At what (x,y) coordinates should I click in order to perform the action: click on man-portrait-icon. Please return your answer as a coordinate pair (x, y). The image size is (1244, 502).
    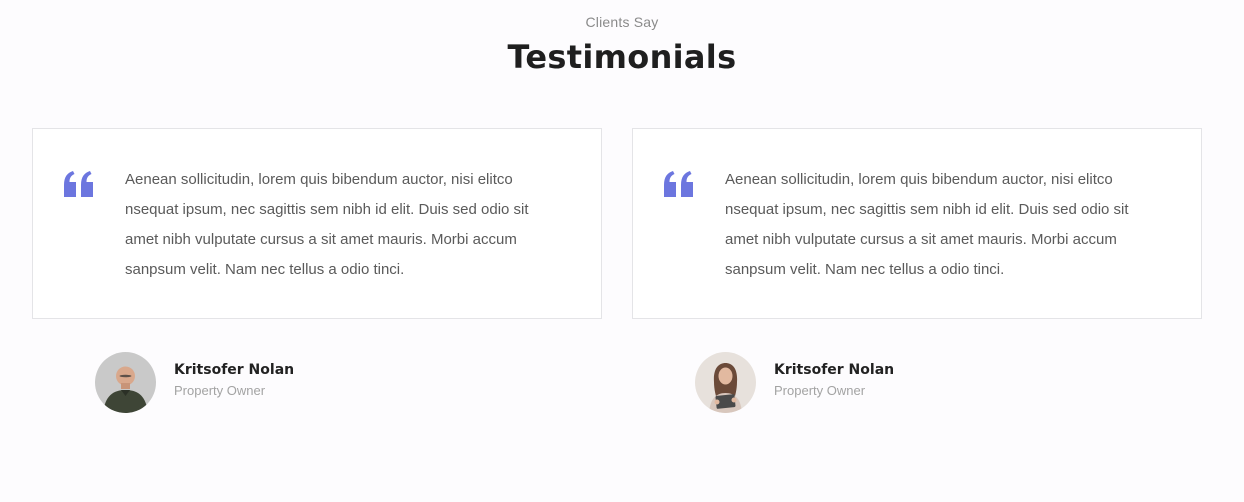
    Looking at the image, I should click on (125, 382).